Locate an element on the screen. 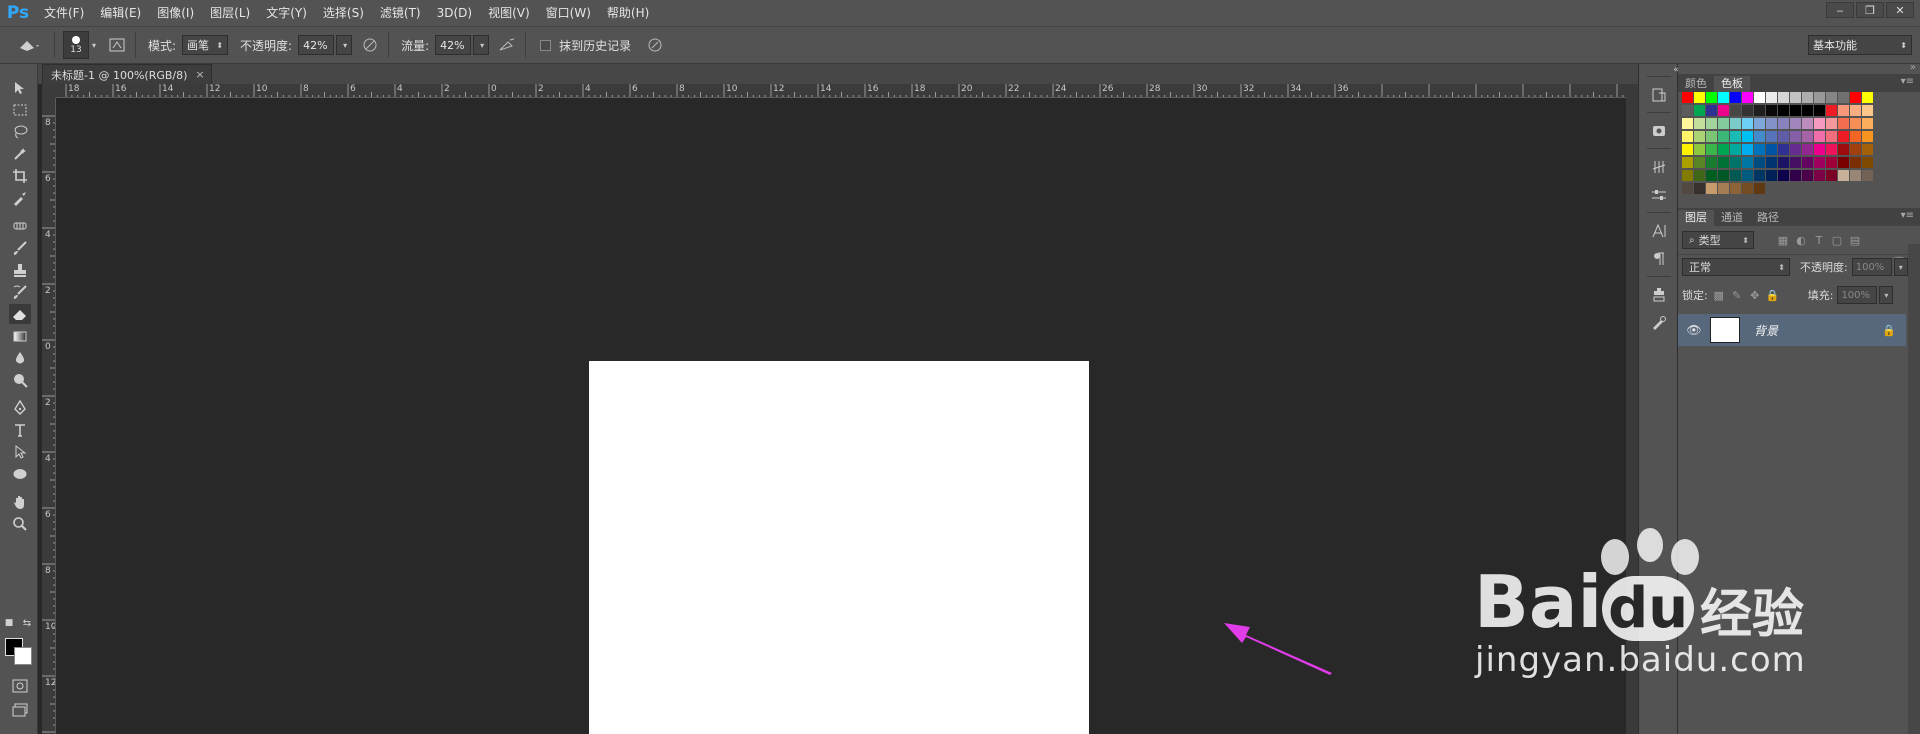  close-button: ✕ is located at coordinates (1900, 10).